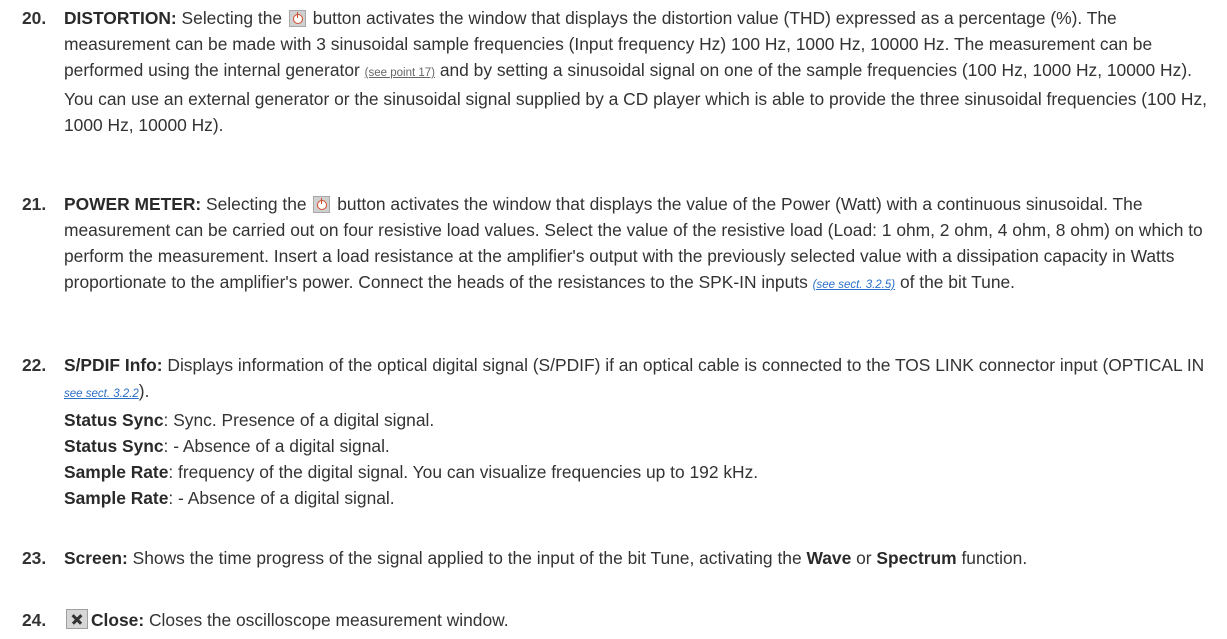 The width and height of the screenshot is (1227, 639). I want to click on item-number: 22., so click(34, 365).